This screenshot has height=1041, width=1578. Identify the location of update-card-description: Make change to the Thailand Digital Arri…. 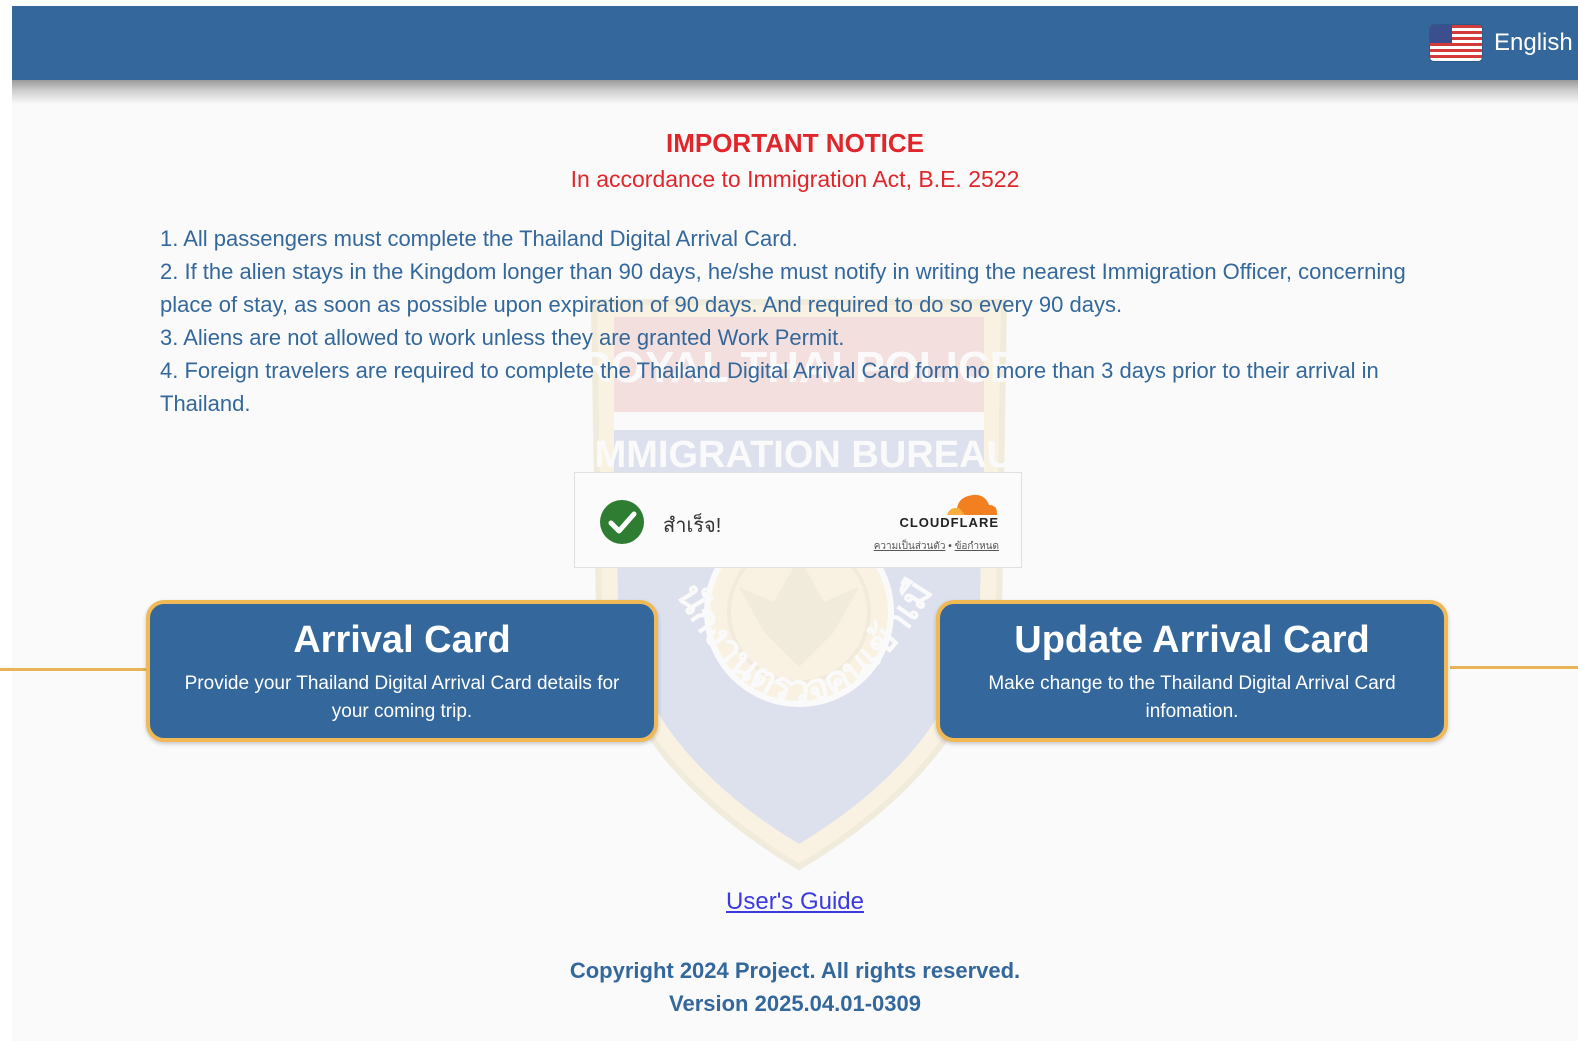
(1192, 697).